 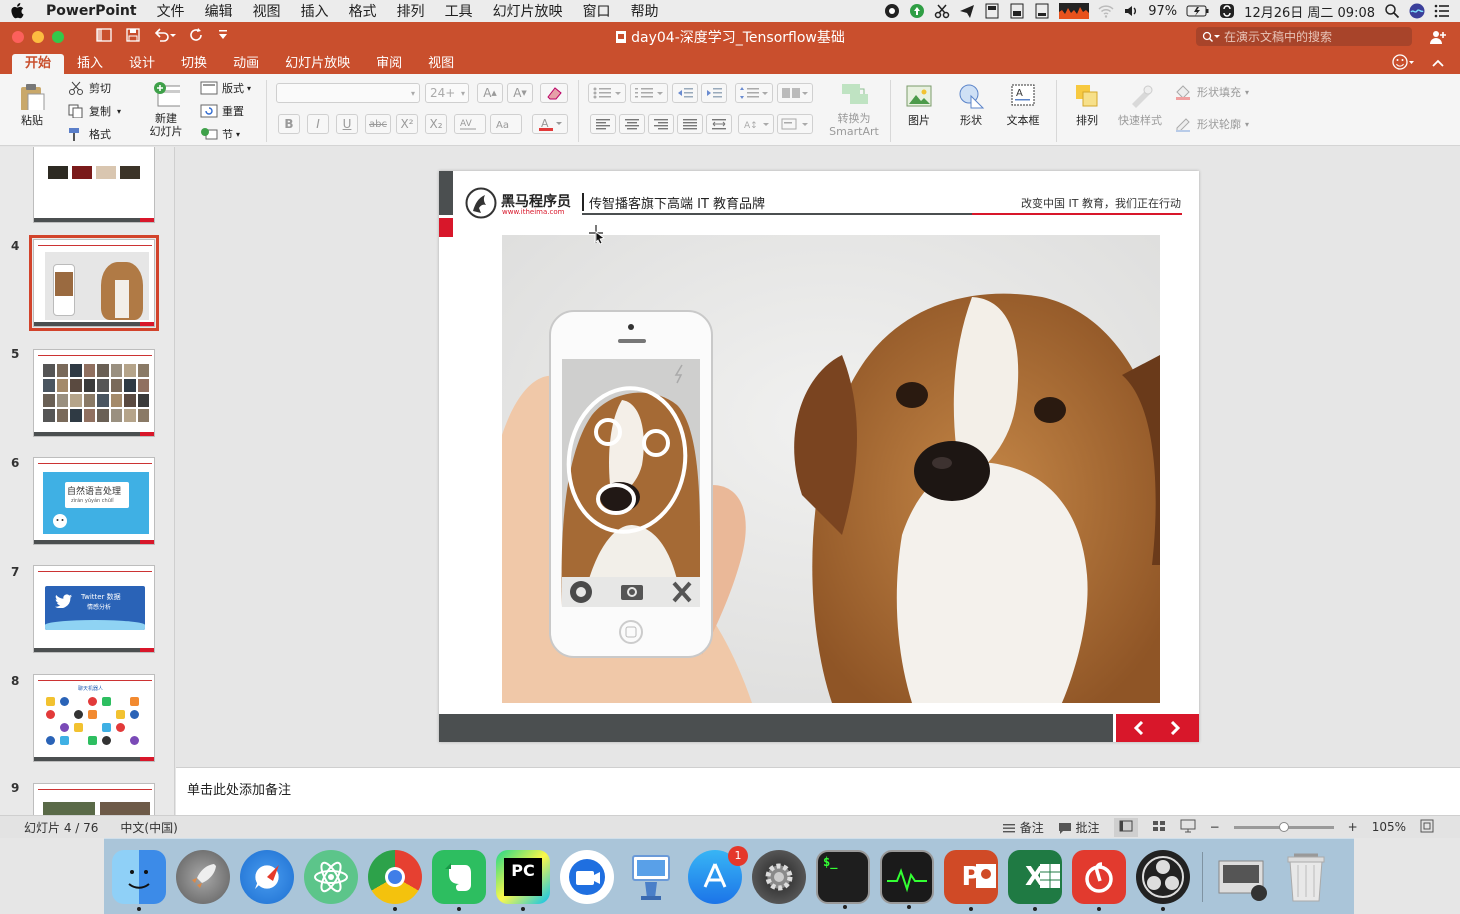 What do you see at coordinates (1306, 877) in the screenshot?
I see `trash-app-icon` at bounding box center [1306, 877].